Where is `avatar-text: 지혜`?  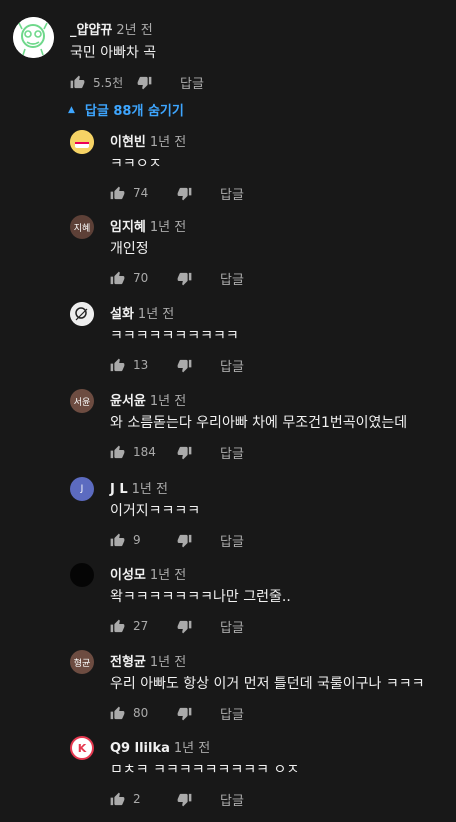
avatar-text: 지혜 is located at coordinates (82, 228).